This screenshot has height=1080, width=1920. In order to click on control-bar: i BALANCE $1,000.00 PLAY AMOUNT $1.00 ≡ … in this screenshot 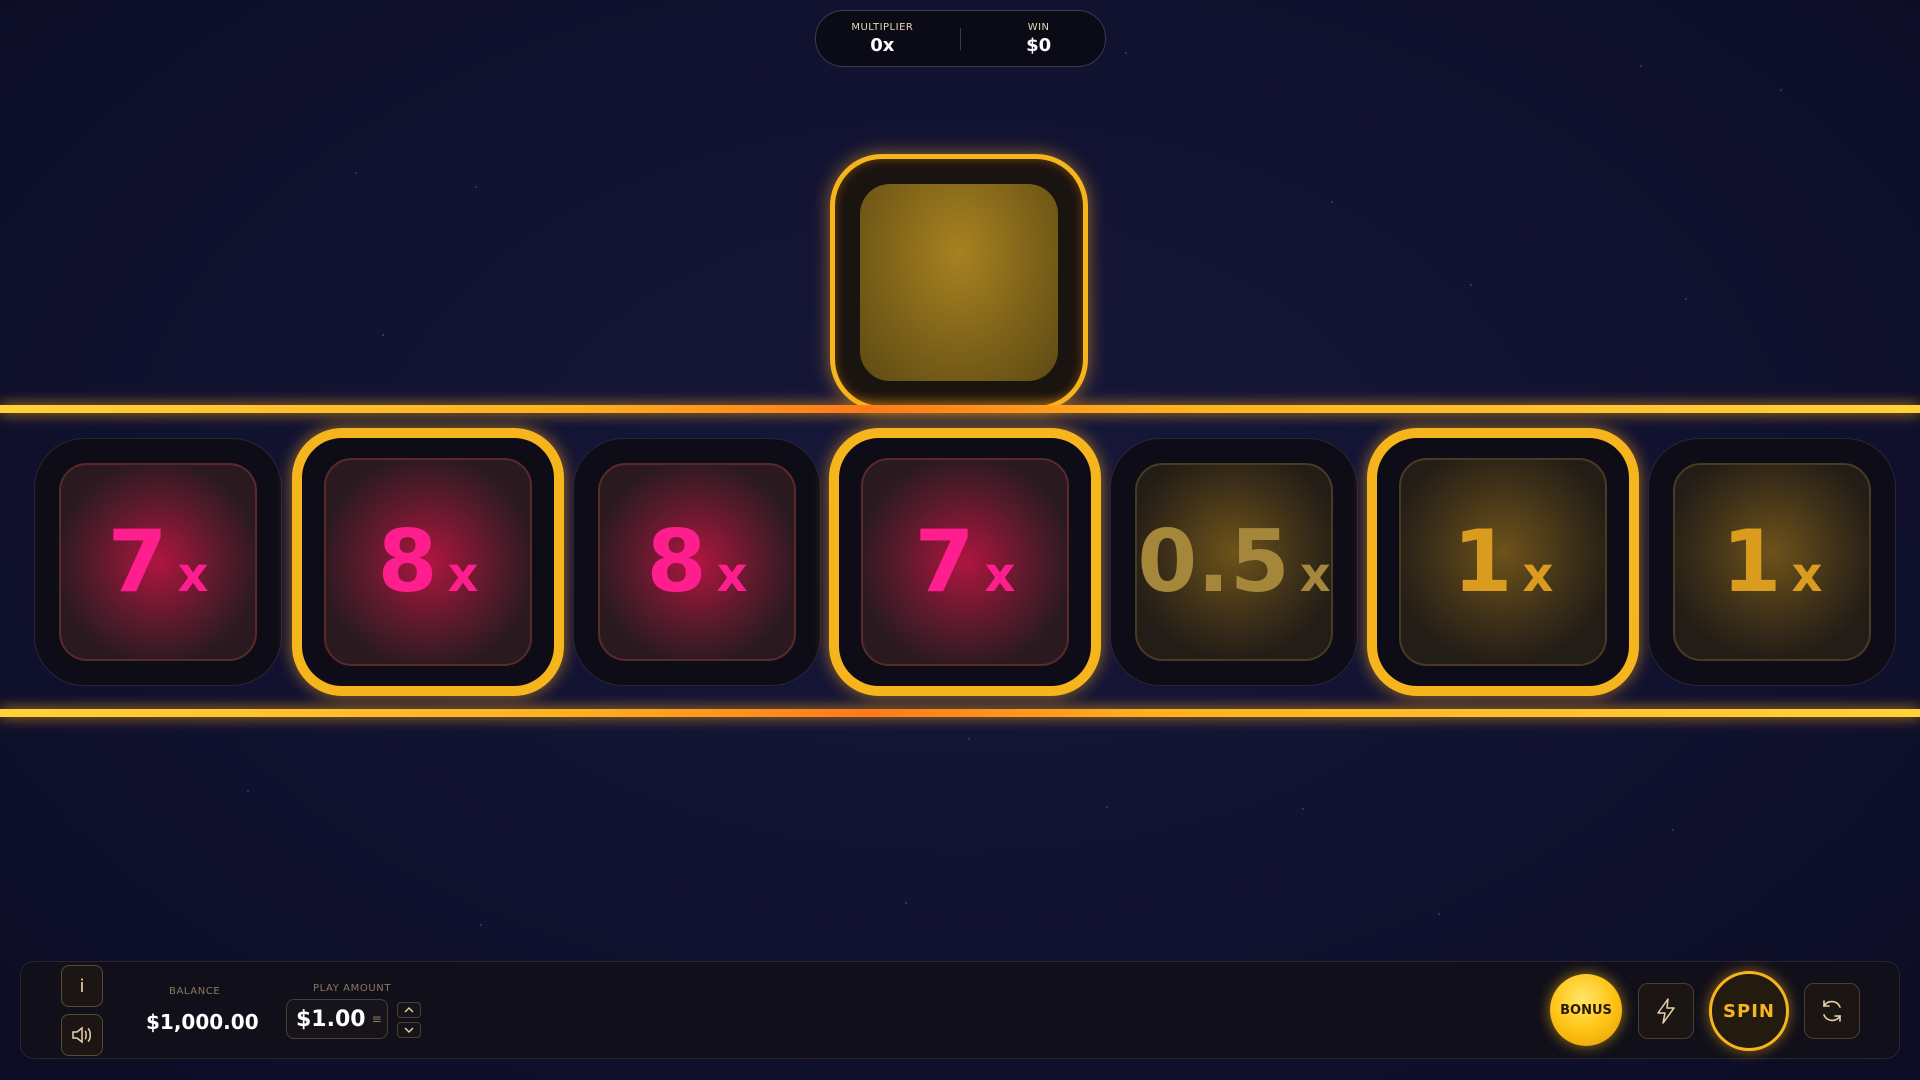, I will do `click(960, 1010)`.